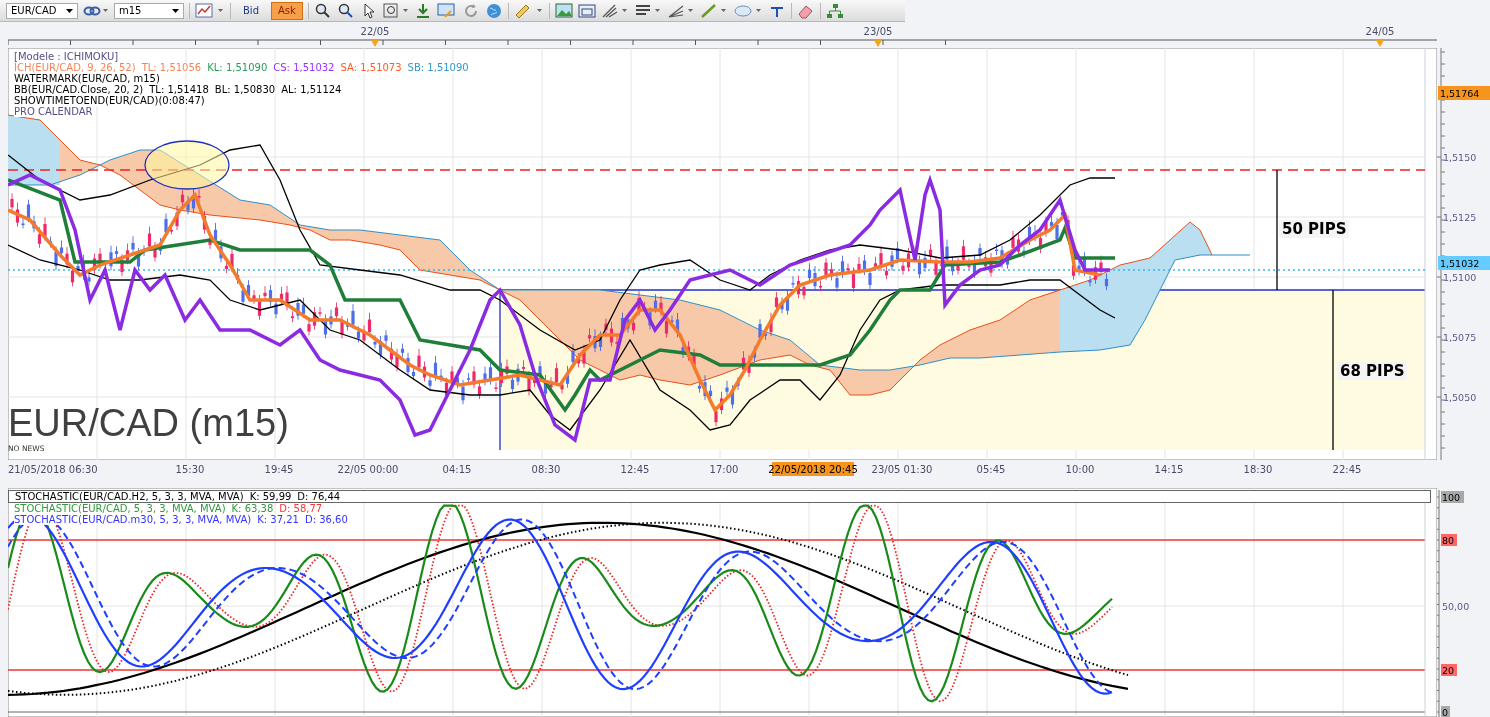 This screenshot has width=1490, height=717. Describe the element at coordinates (457, 469) in the screenshot. I see `time-label: 04:15` at that location.